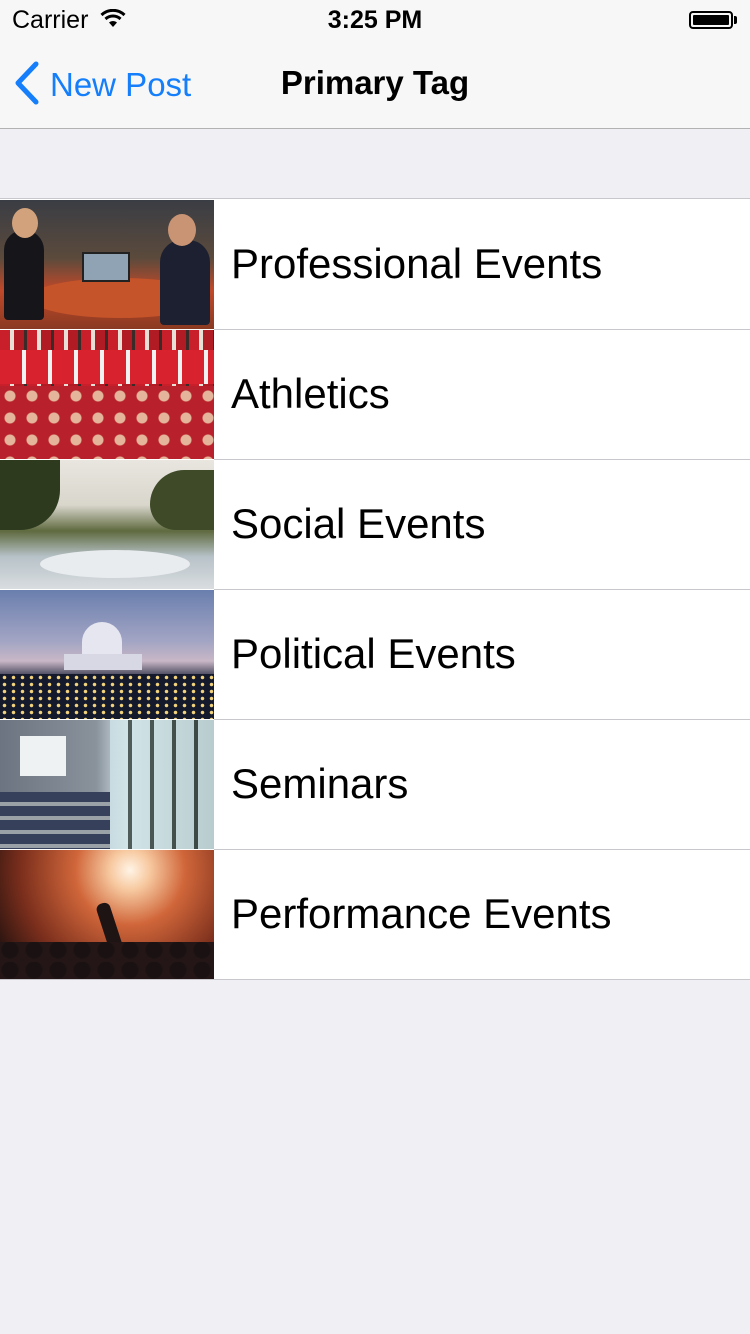 The height and width of the screenshot is (1334, 750). Describe the element at coordinates (107, 914) in the screenshot. I see `performance-events-thumbnail` at that location.